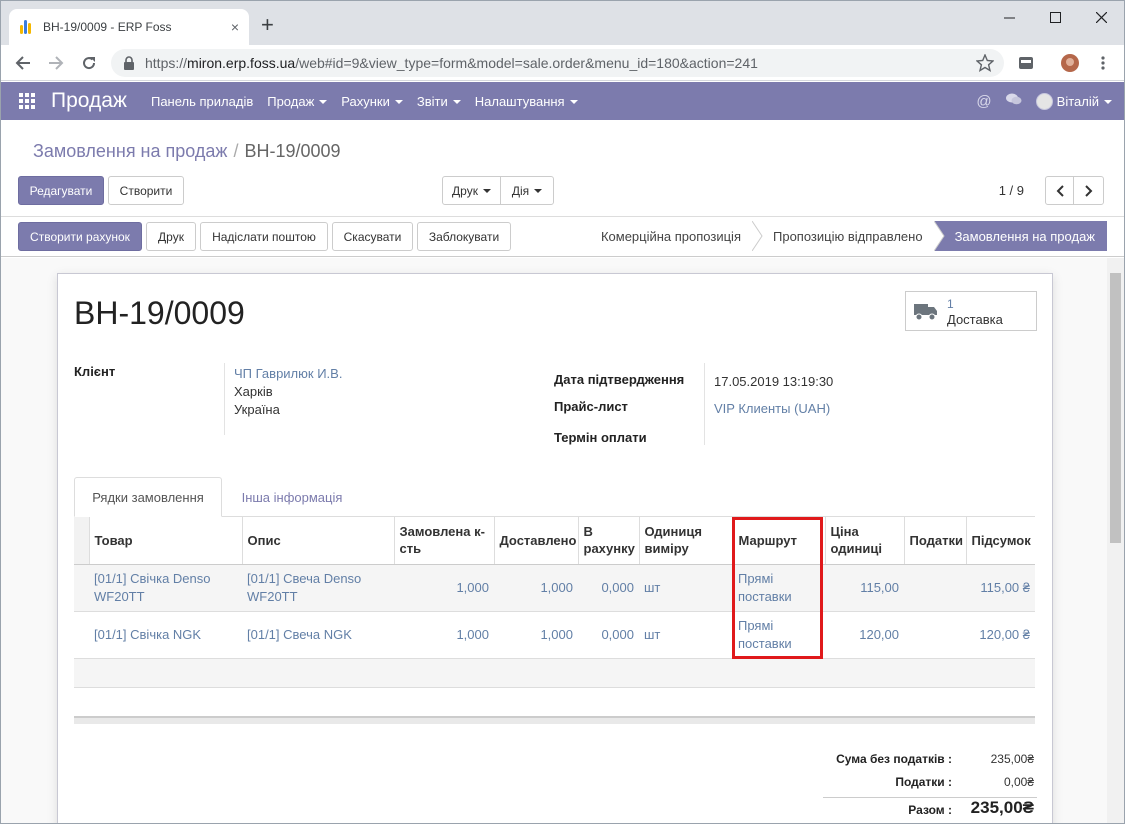  What do you see at coordinates (1103, 63) in the screenshot?
I see `browser-menu-icon` at bounding box center [1103, 63].